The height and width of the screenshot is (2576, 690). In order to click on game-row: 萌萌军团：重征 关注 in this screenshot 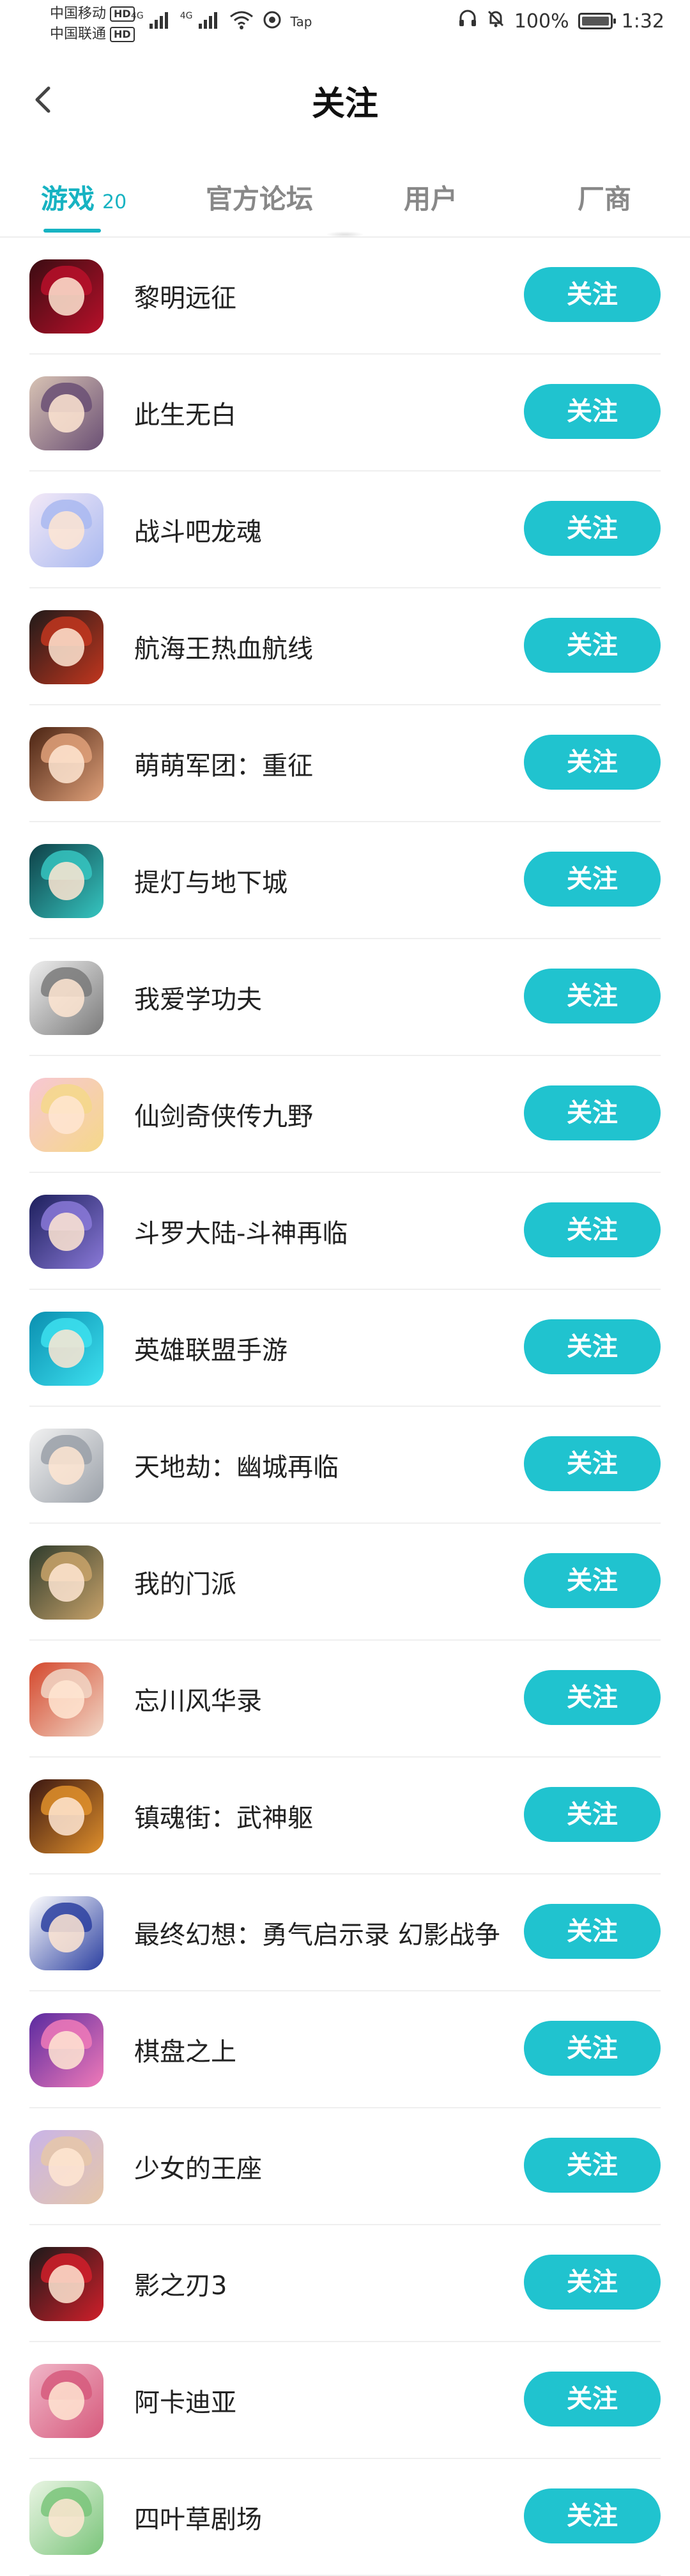, I will do `click(345, 763)`.